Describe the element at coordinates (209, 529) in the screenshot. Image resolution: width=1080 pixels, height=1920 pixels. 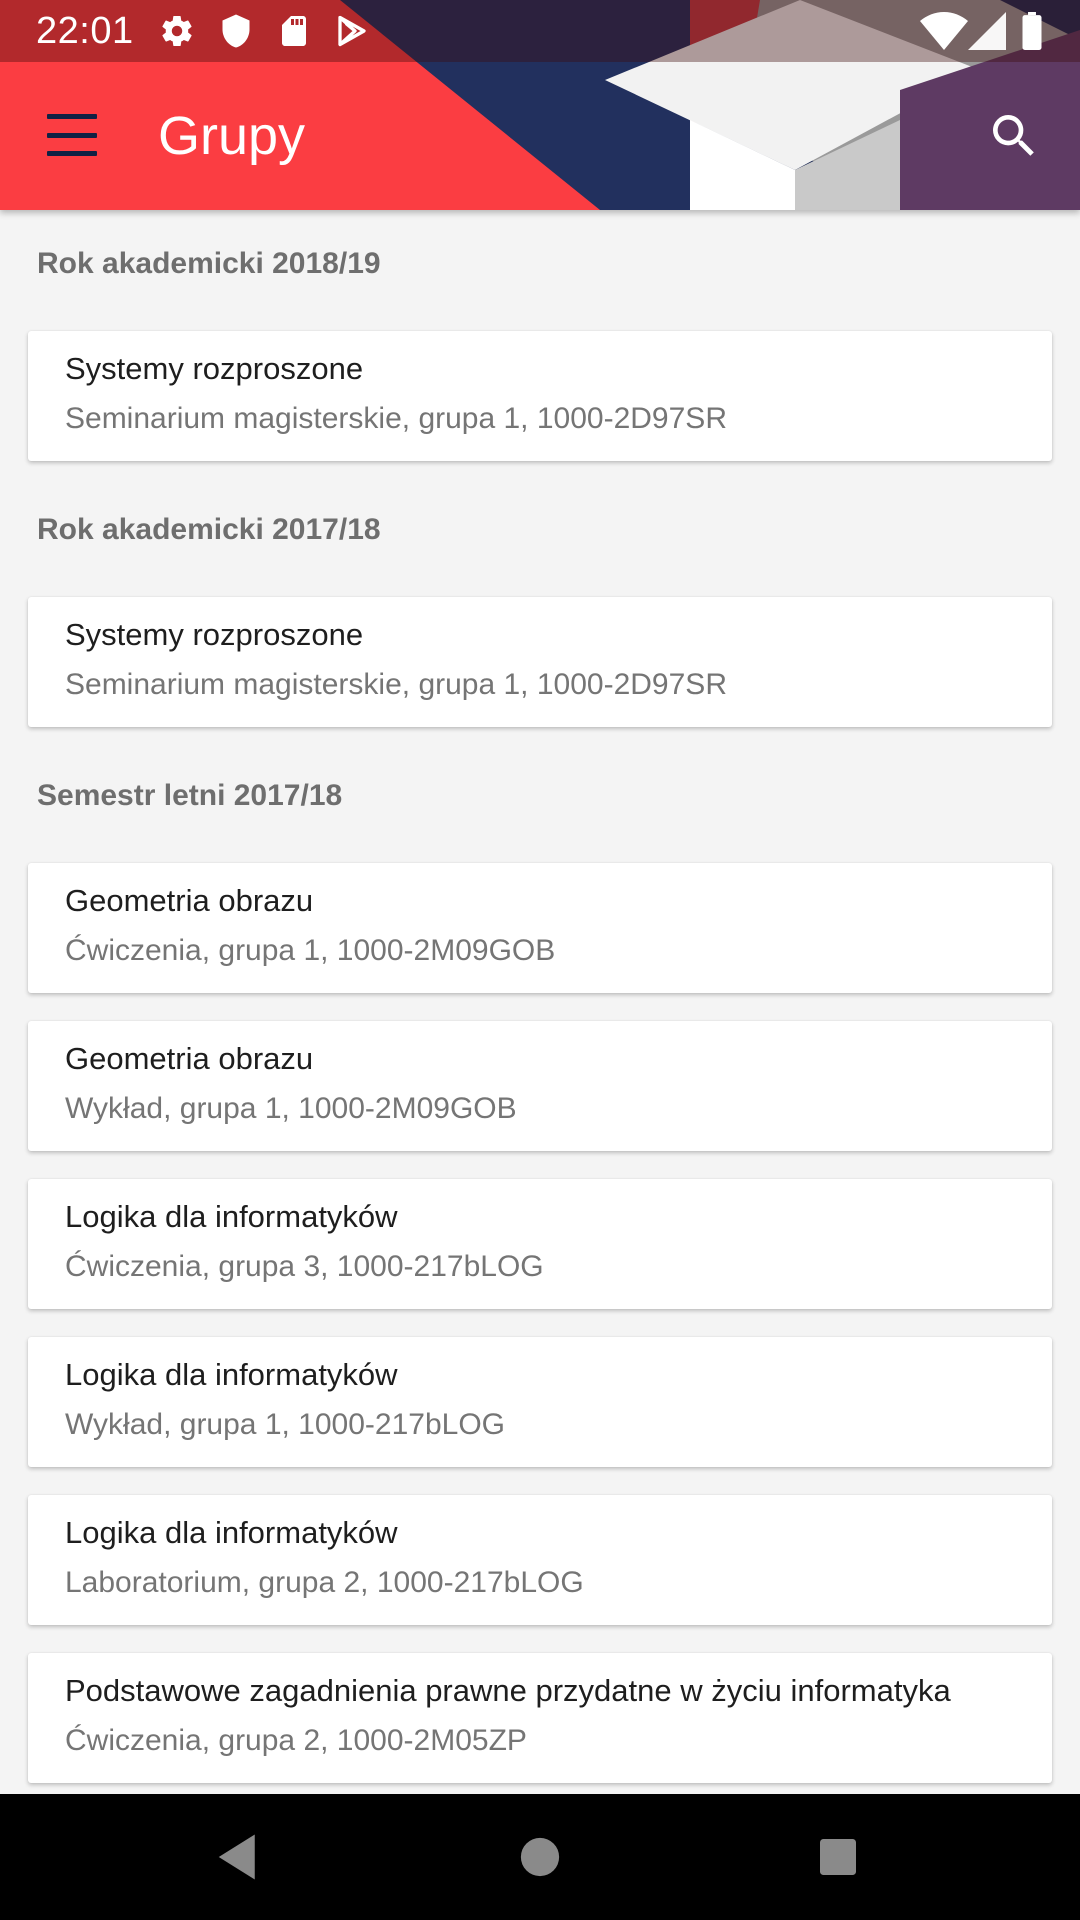
I see `section-header: Rok akademicki 2017/18` at that location.